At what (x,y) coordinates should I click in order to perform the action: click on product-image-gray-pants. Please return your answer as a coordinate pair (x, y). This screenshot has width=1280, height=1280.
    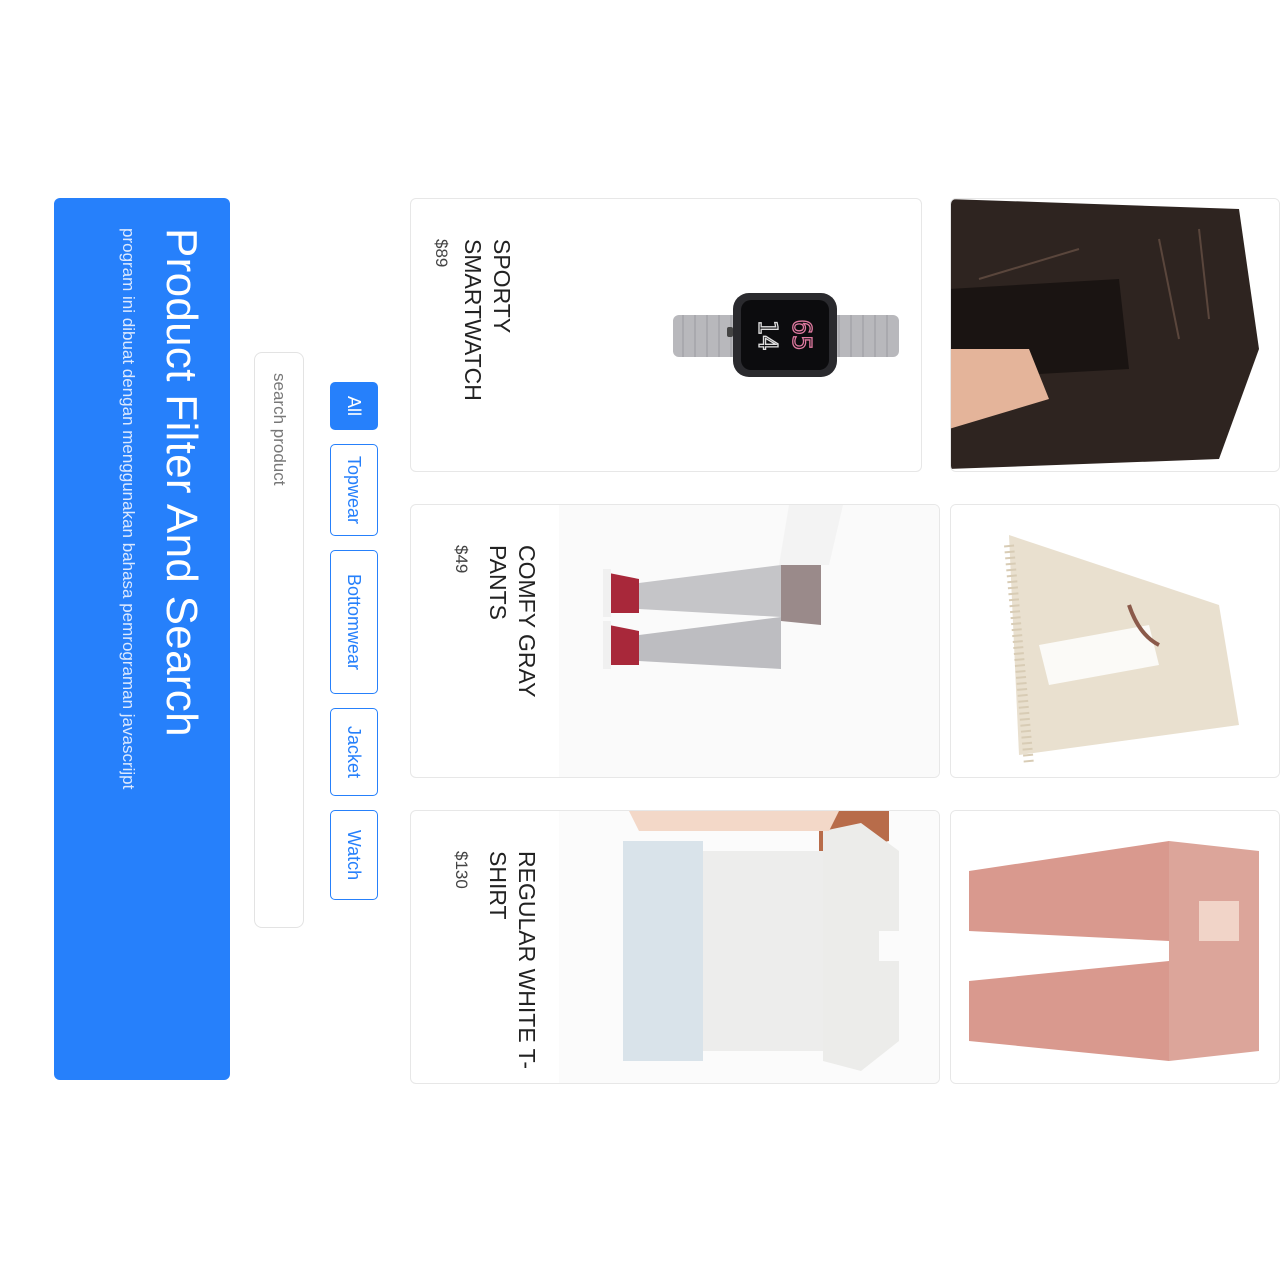
    Looking at the image, I should click on (749, 641).